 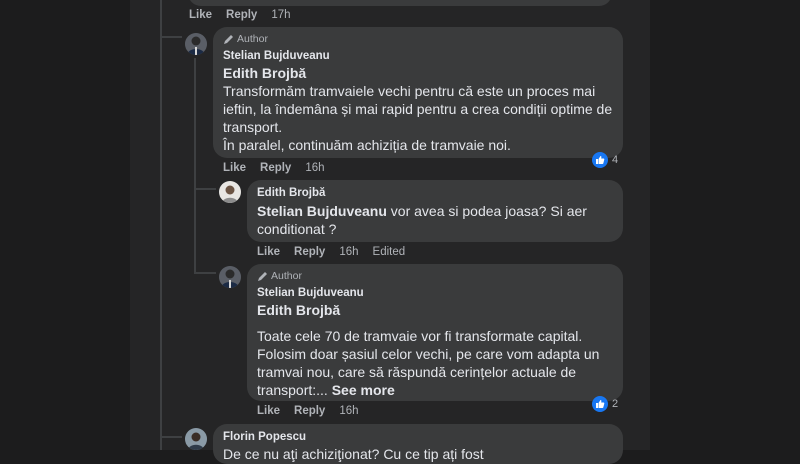 I want to click on reaction-summary: 2, so click(x=605, y=404).